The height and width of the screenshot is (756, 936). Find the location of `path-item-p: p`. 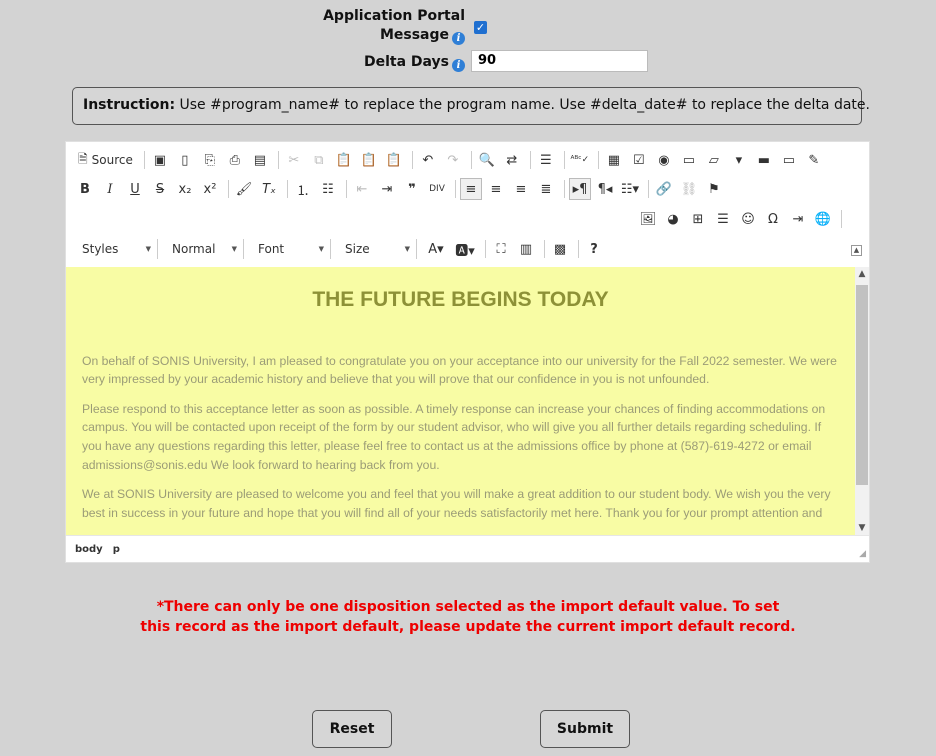

path-item-p: p is located at coordinates (116, 549).